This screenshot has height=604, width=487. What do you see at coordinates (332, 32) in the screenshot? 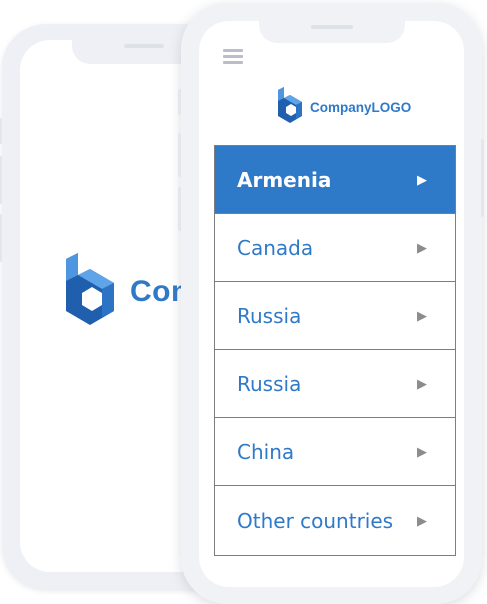
I see `front-phone-notch` at bounding box center [332, 32].